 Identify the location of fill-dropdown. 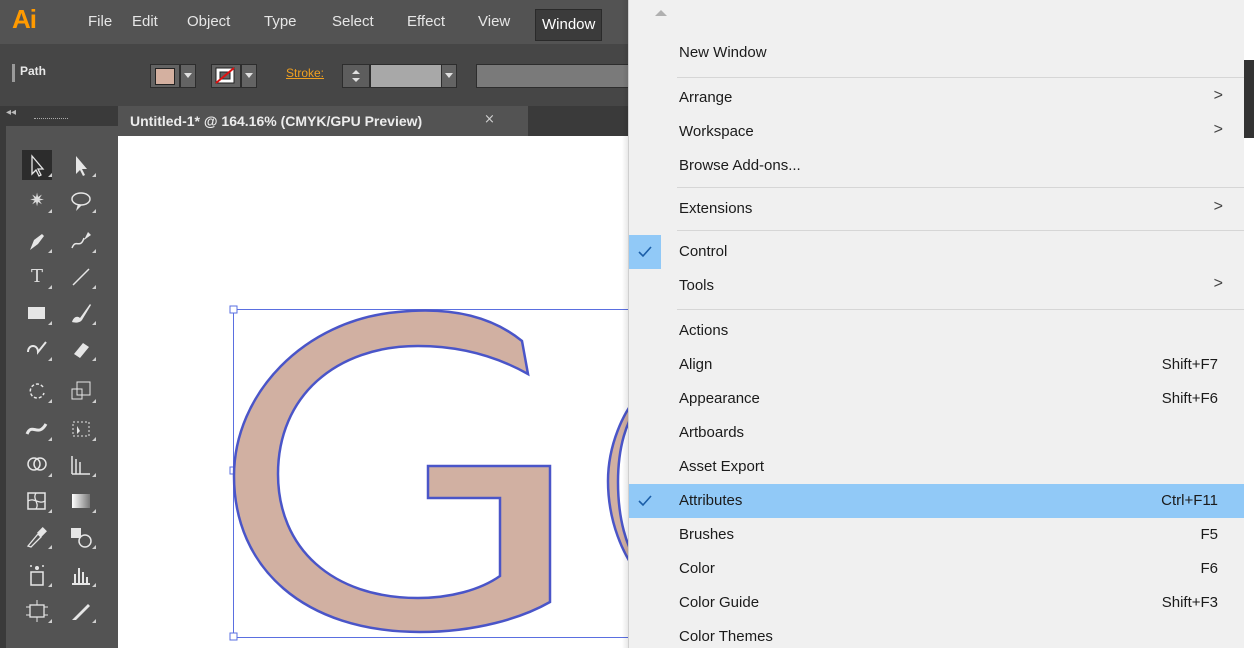
(188, 76).